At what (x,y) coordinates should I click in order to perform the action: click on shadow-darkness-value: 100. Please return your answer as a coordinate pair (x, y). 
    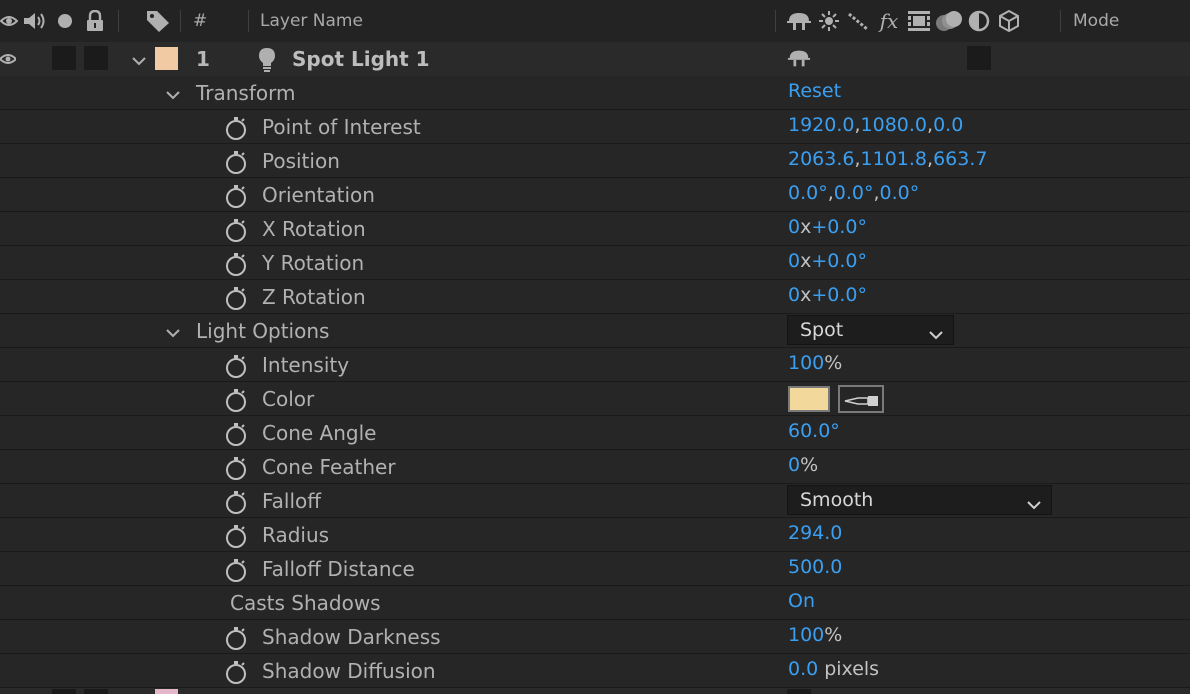
    Looking at the image, I should click on (806, 635).